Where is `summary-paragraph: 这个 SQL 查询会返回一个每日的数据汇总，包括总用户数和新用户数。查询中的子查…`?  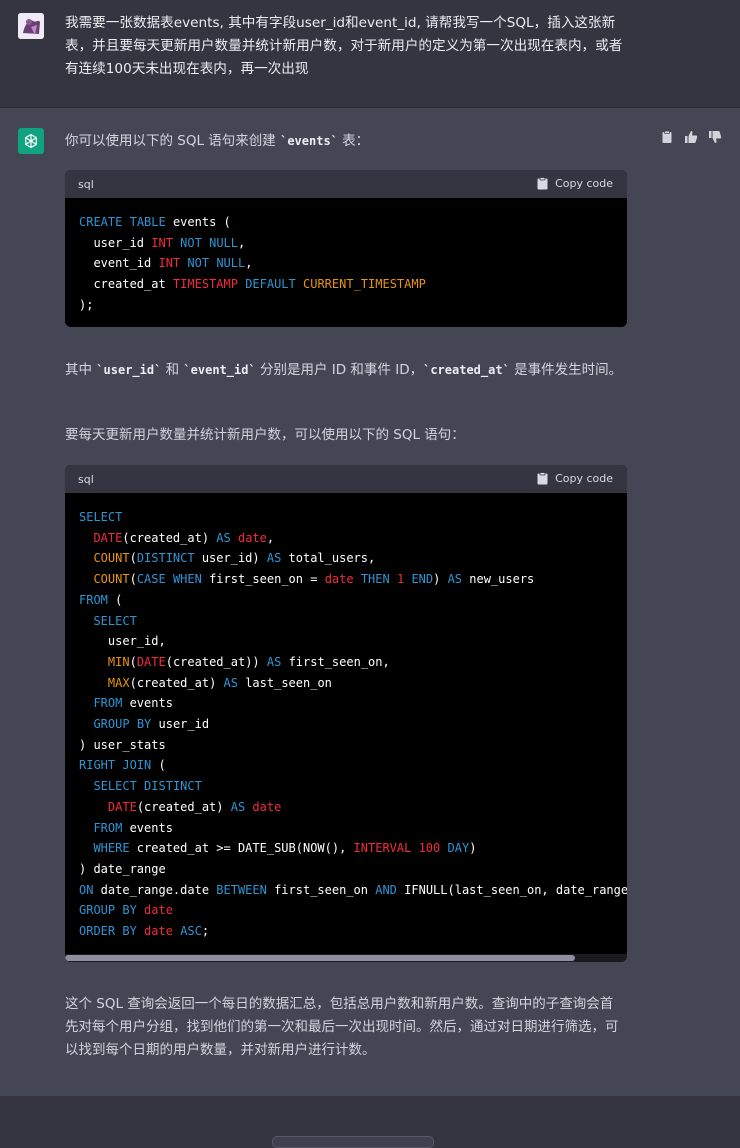 summary-paragraph: 这个 SQL 查询会返回一个每日的数据汇总，包括总用户数和新用户数。查询中的子查… is located at coordinates (342, 1027).